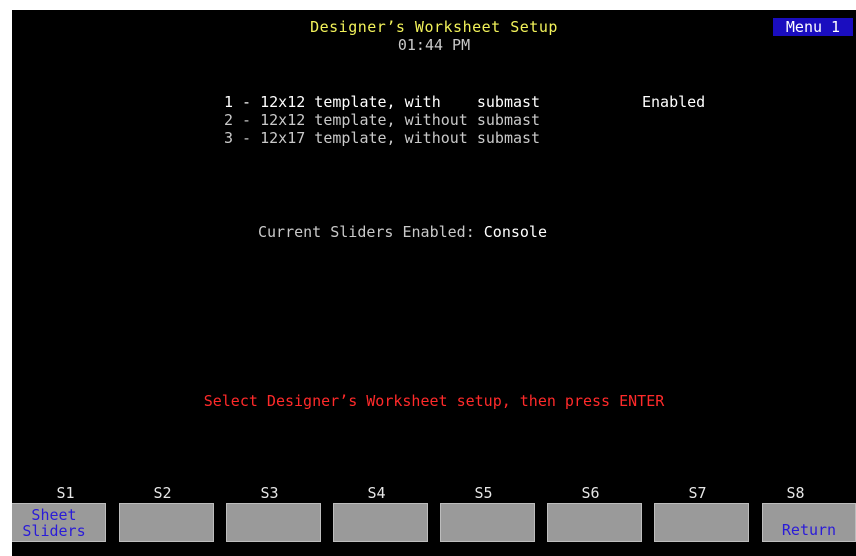  Describe the element at coordinates (487, 522) in the screenshot. I see `softkey-s5` at that location.